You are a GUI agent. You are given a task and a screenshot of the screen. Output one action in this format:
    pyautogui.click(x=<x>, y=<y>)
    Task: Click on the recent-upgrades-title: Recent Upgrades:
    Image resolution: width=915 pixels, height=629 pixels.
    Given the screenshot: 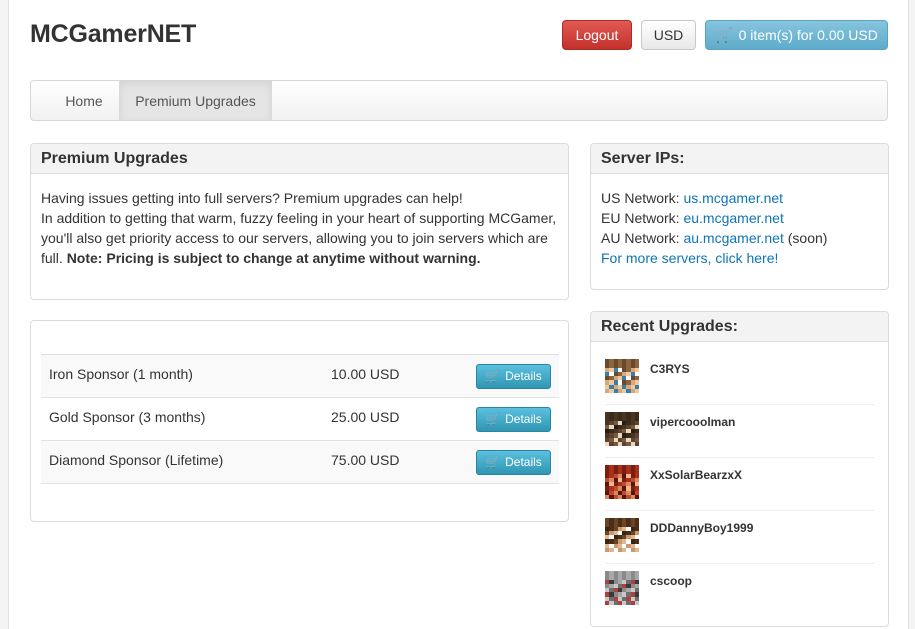 What is the action you would take?
    pyautogui.click(x=739, y=327)
    